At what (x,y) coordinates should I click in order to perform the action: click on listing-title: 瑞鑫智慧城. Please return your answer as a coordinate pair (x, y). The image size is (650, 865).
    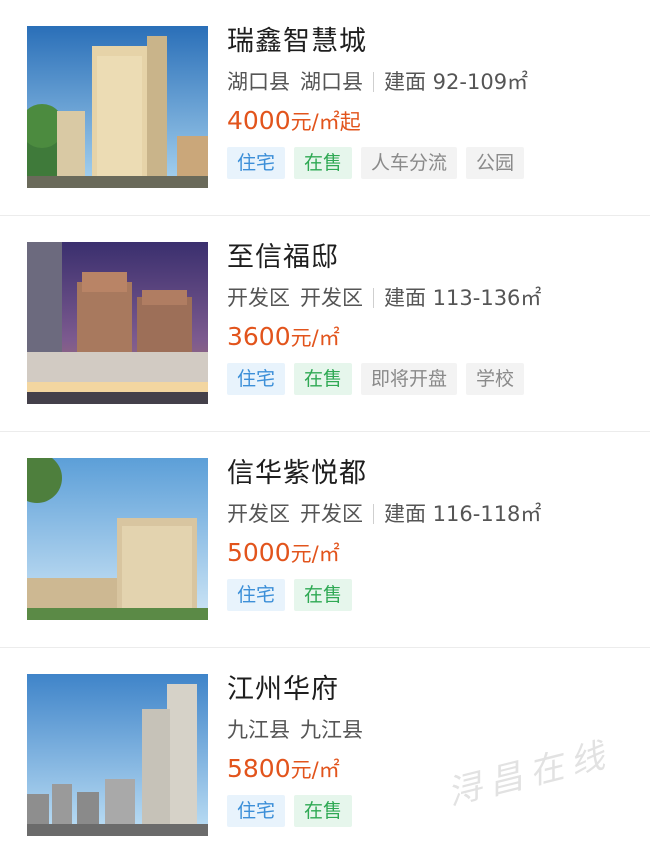
    Looking at the image, I should click on (433, 42).